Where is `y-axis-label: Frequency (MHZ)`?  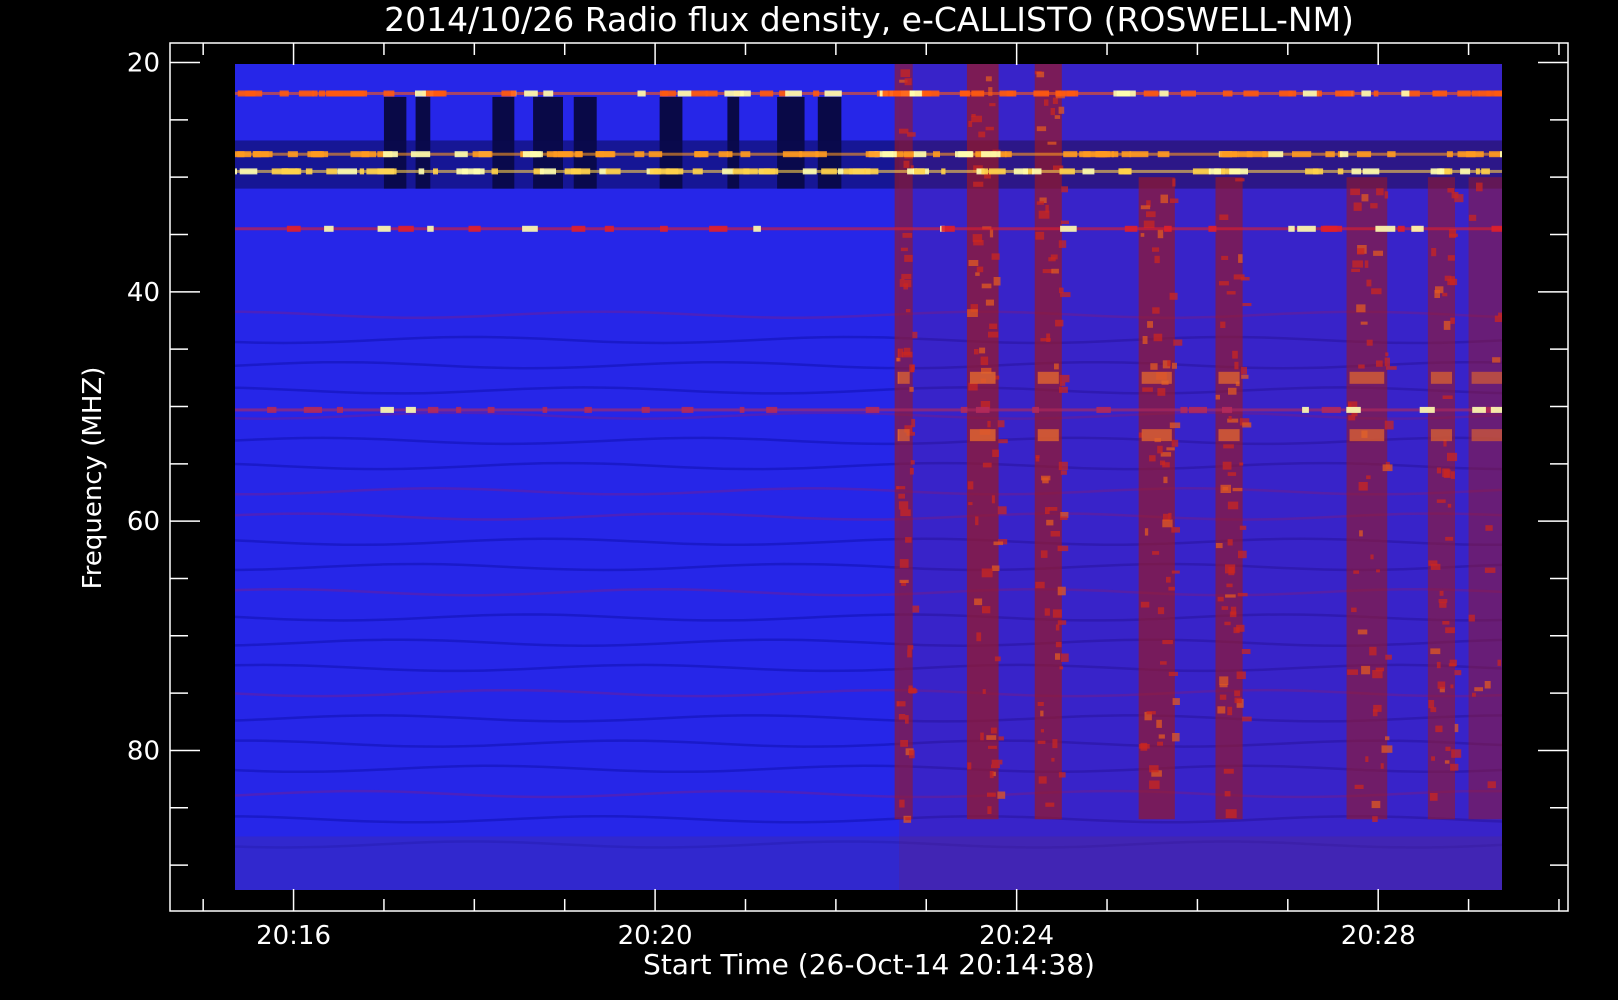 y-axis-label: Frequency (MHZ) is located at coordinates (93, 478).